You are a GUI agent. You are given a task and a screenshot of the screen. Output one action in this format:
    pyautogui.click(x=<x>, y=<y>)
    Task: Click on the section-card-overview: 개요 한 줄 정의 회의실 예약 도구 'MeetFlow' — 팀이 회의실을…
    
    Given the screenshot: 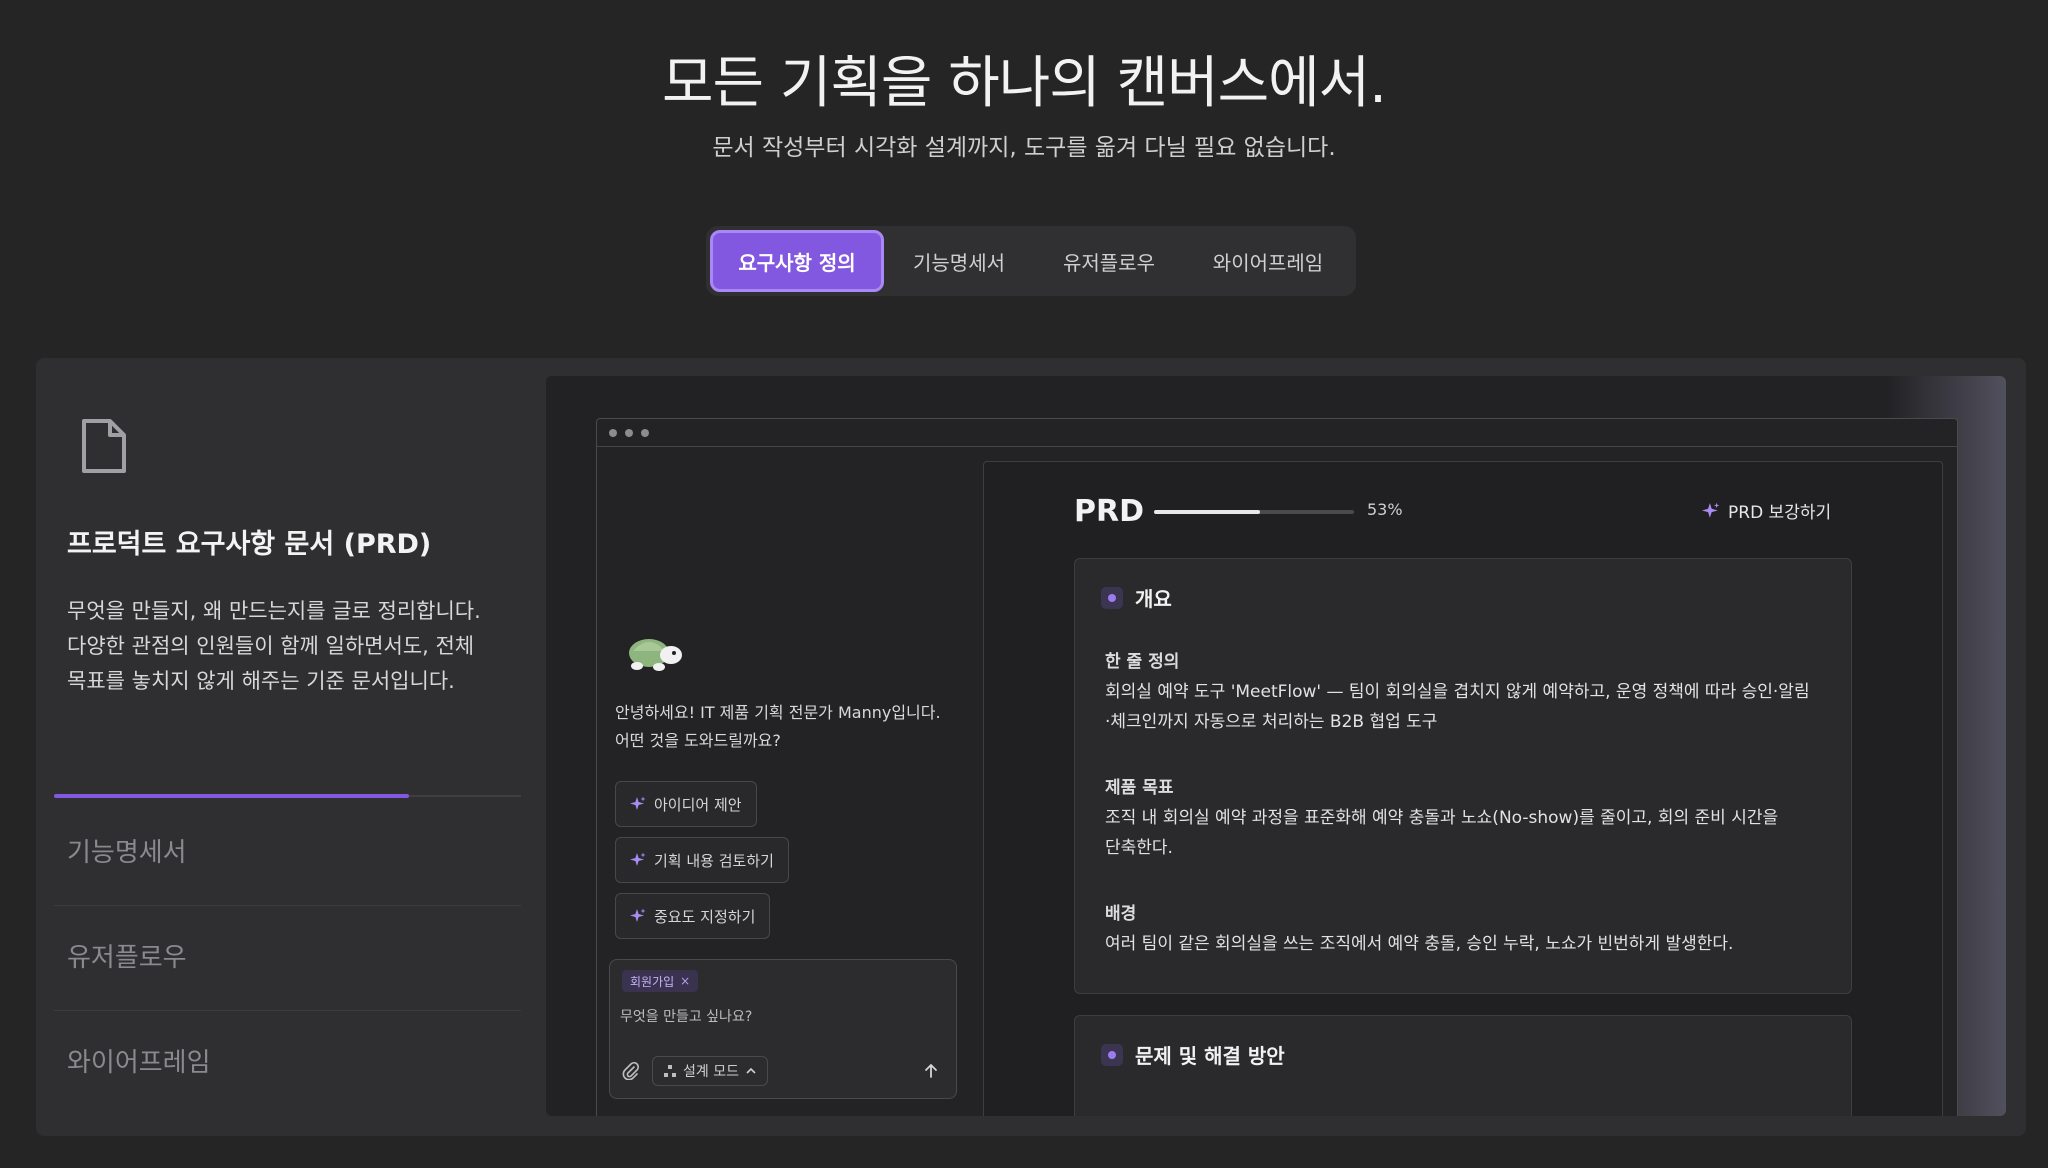 What is the action you would take?
    pyautogui.click(x=1463, y=776)
    